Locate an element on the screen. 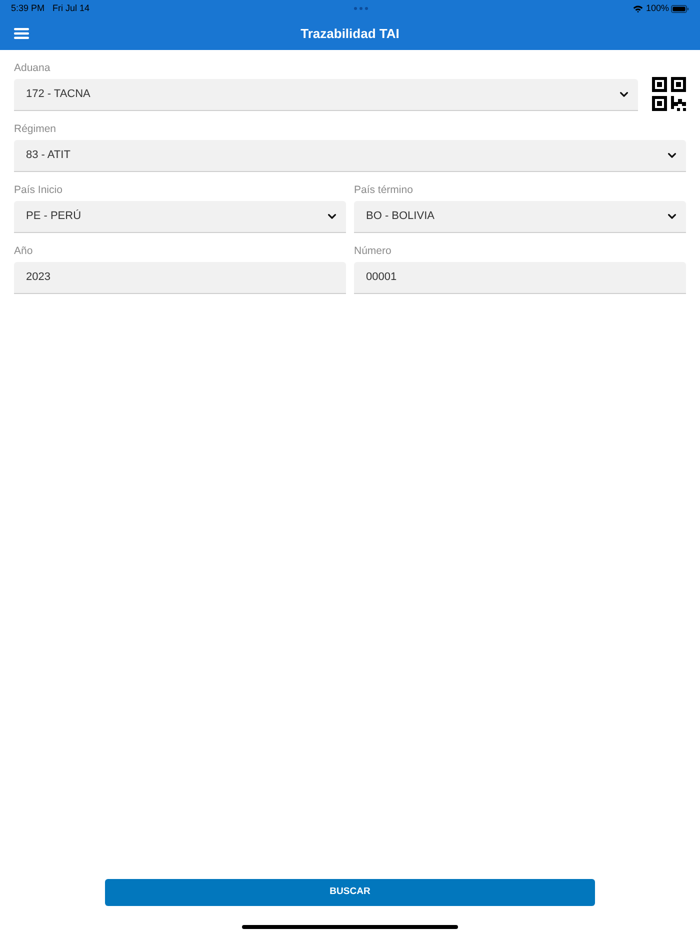 Image resolution: width=700 pixels, height=934 pixels. dropdown: 83 - ATIT is located at coordinates (350, 156).